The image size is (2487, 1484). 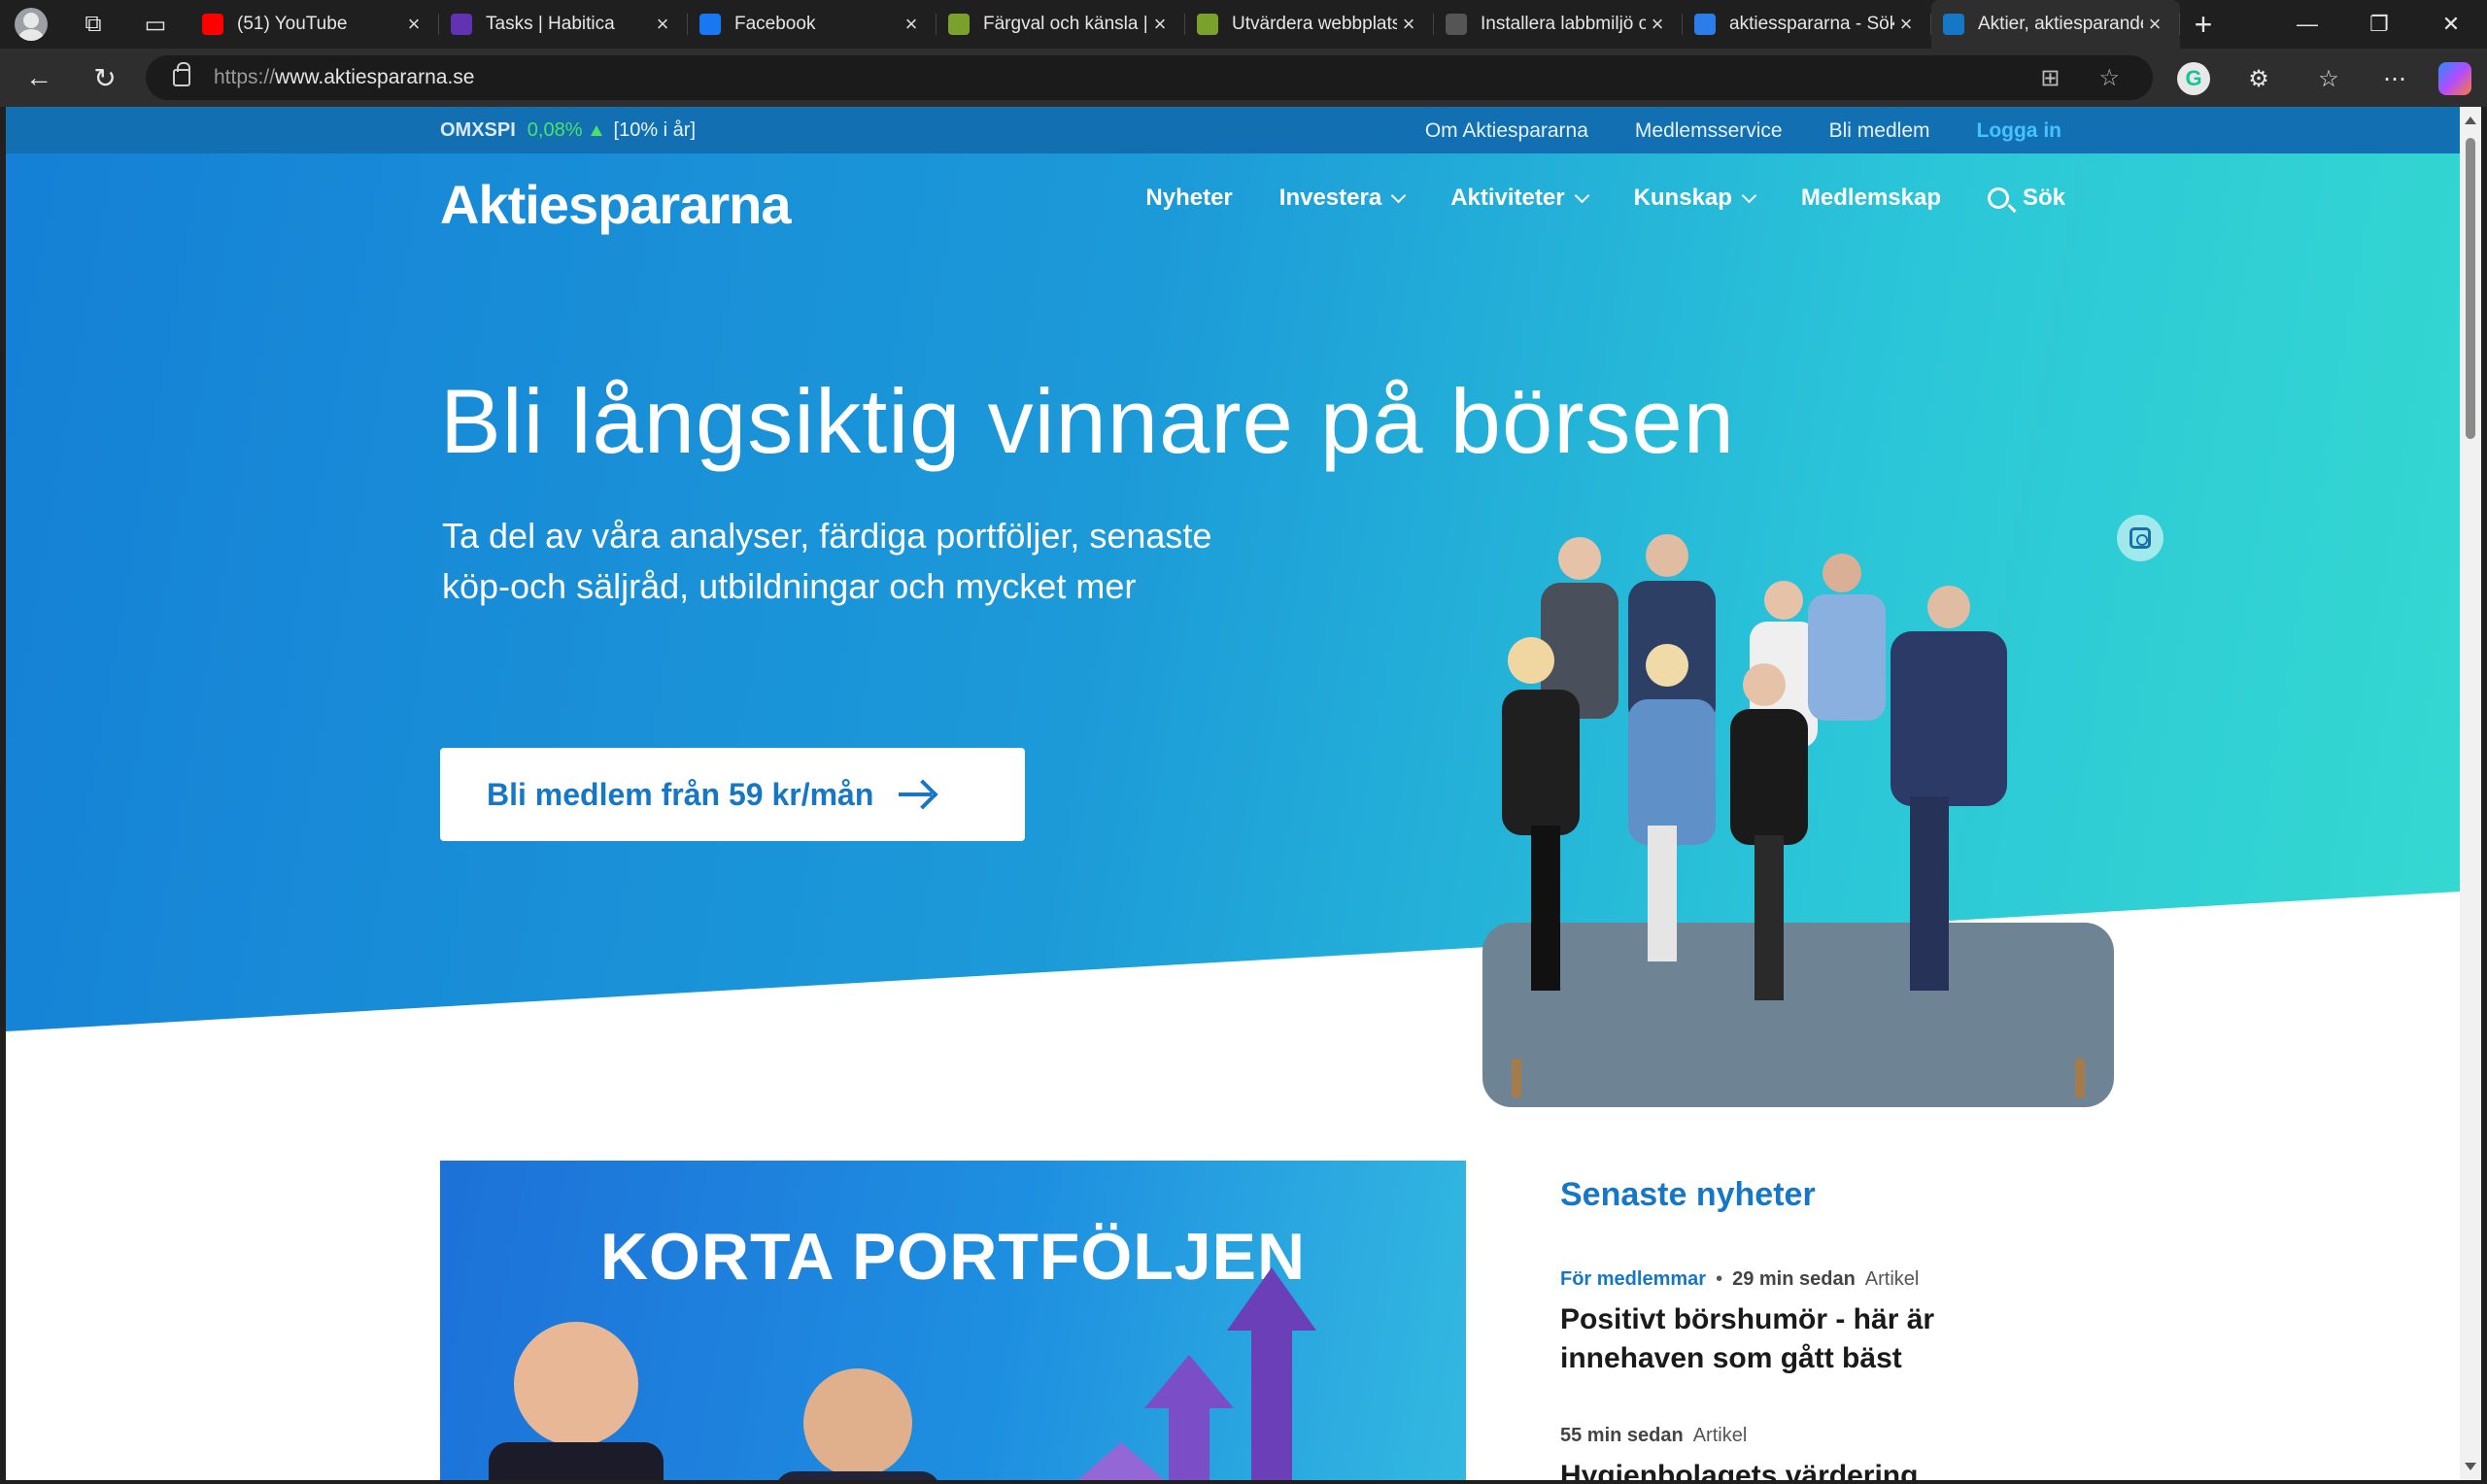 I want to click on tab-title: Tasks | Habitica, so click(x=550, y=24).